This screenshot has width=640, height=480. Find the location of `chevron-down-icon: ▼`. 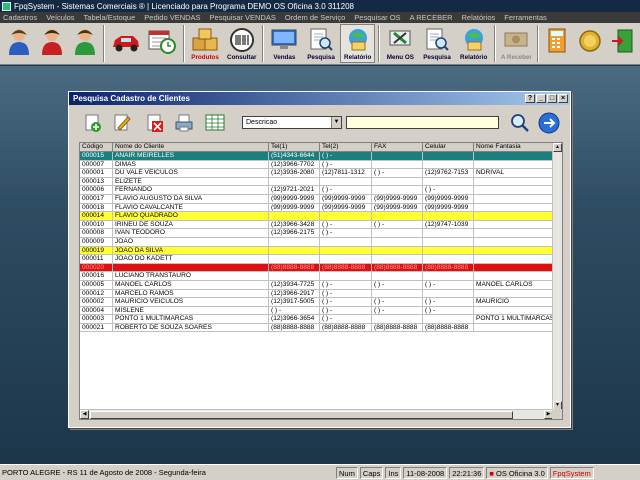

chevron-down-icon: ▼ is located at coordinates (336, 122).